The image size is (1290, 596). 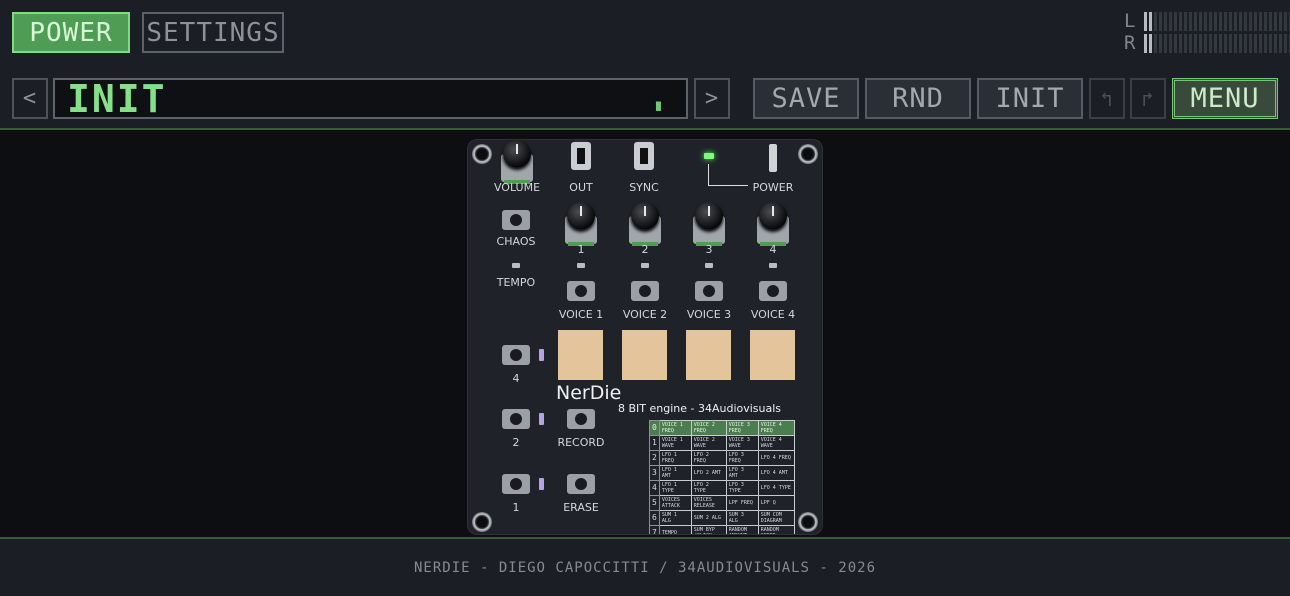 I want to click on parameter-index: 5, so click(x=654, y=503).